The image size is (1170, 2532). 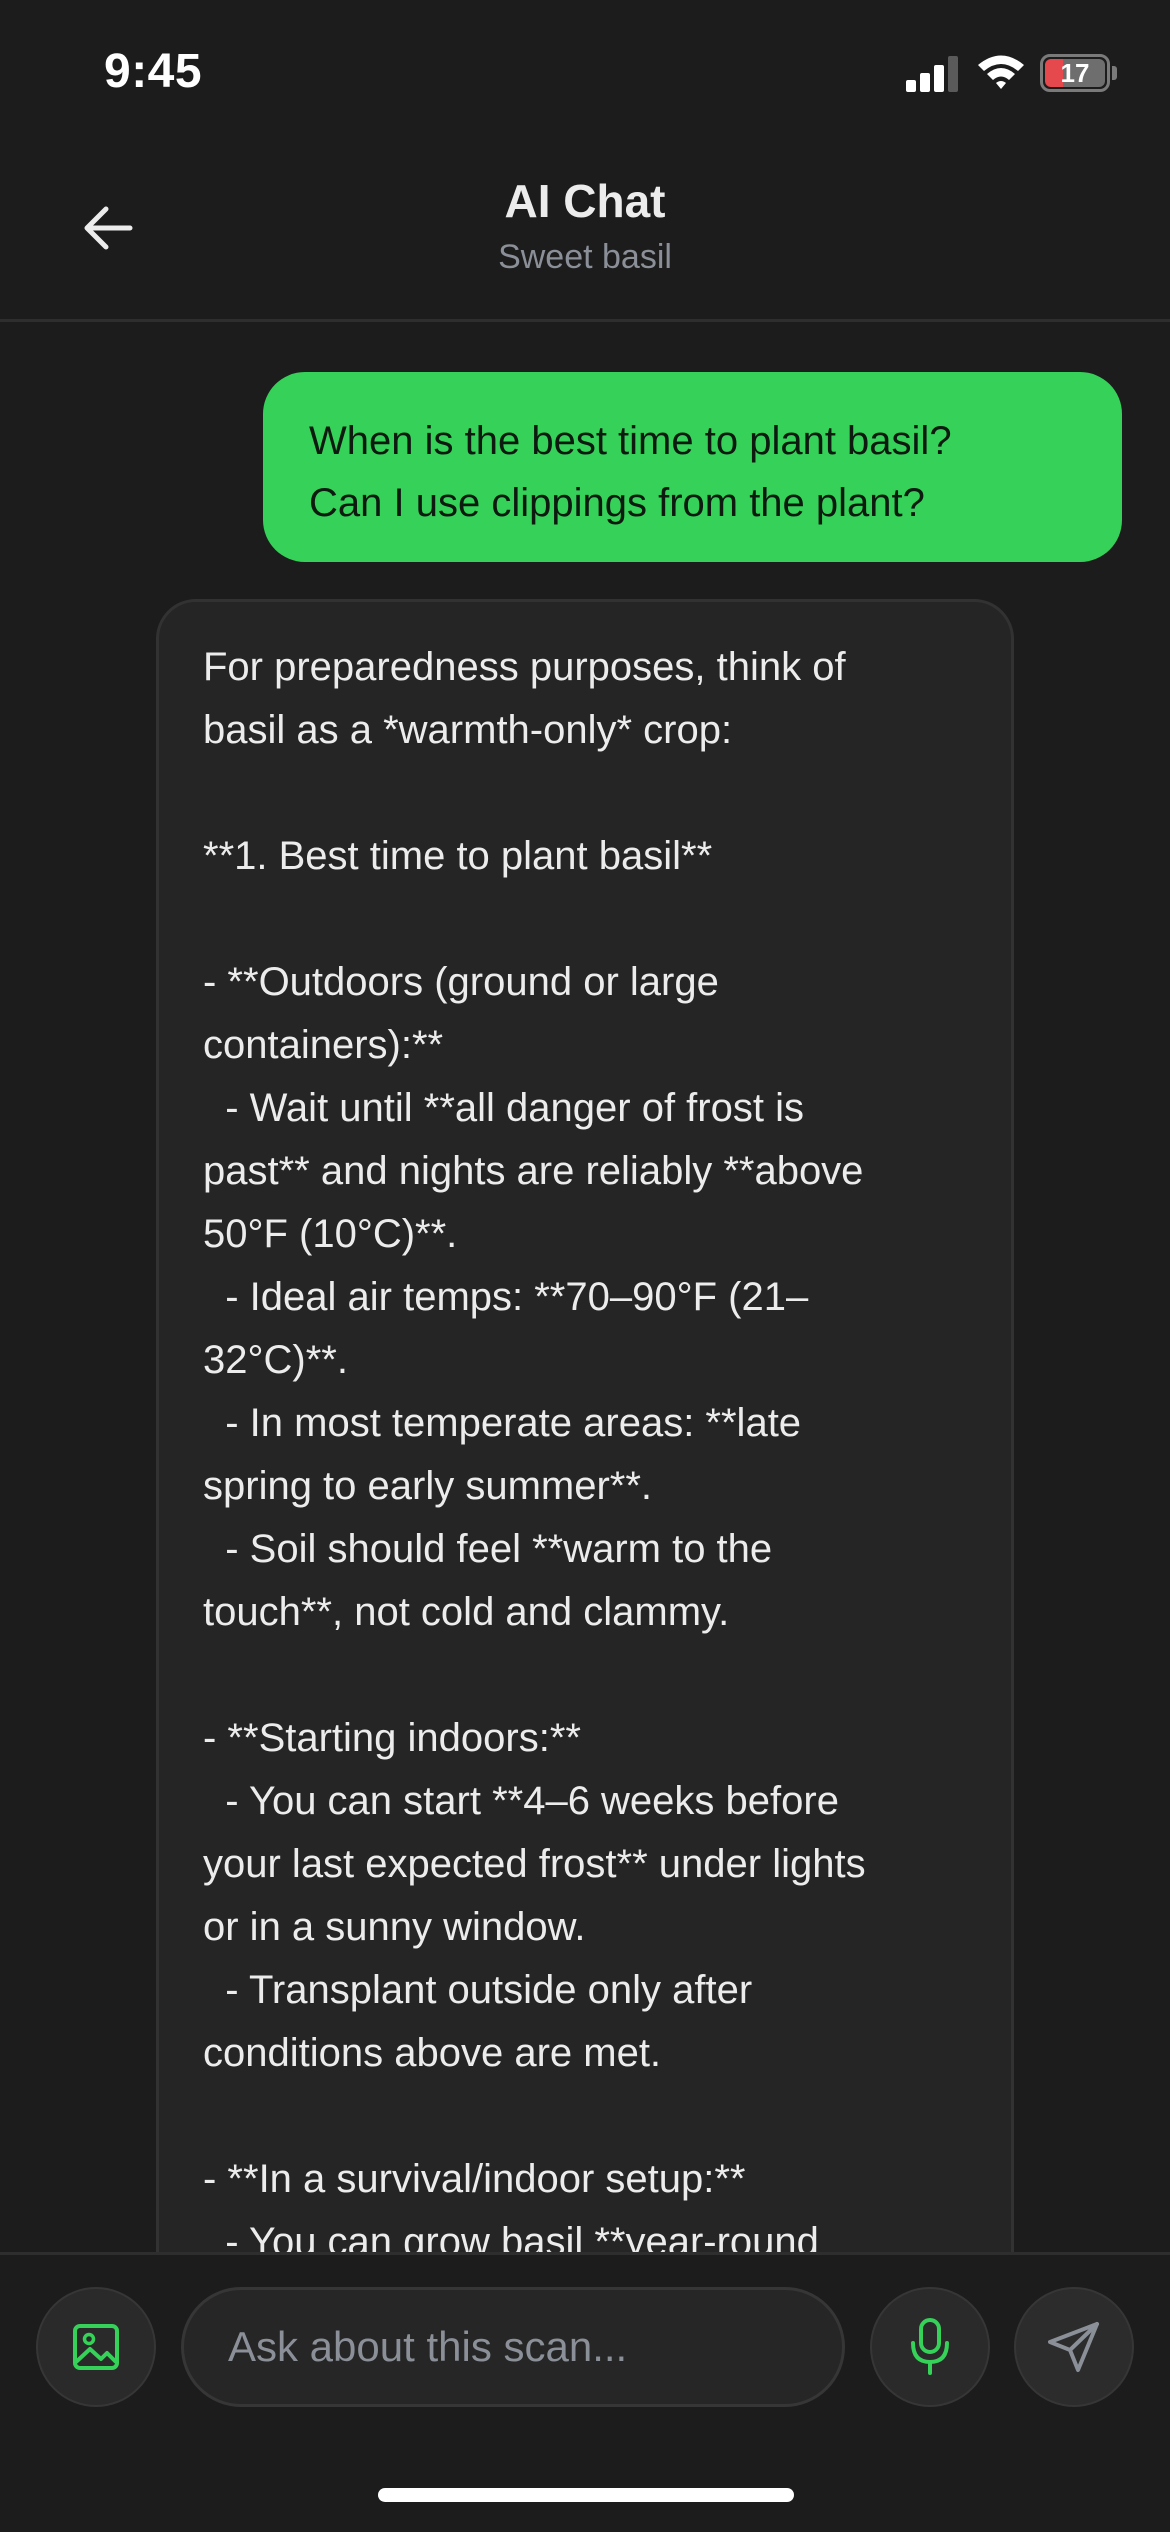 I want to click on message-line: - **Starting indoors:**, so click(x=392, y=1738).